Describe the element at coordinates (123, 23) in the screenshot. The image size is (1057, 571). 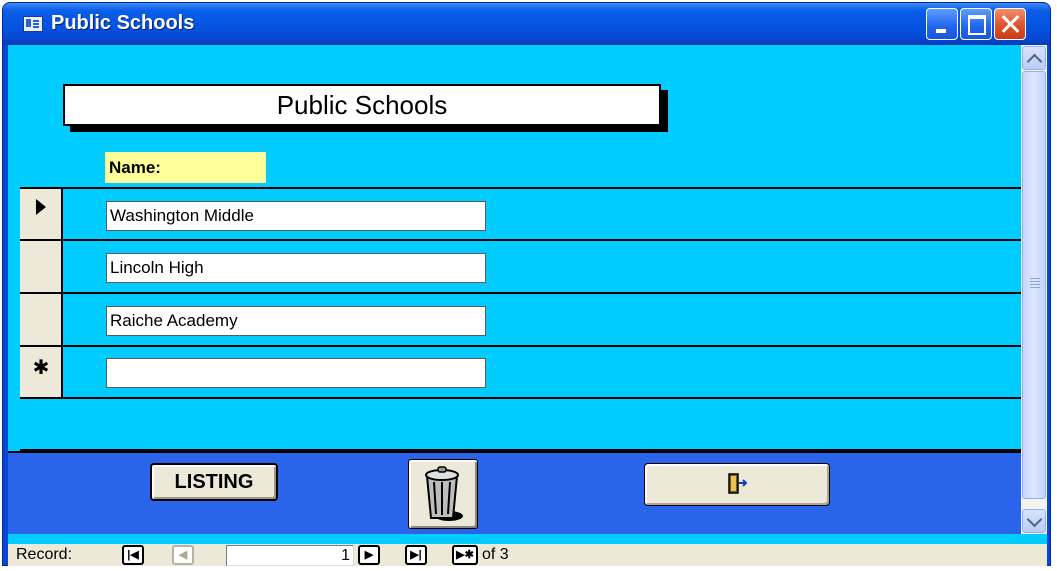
I see `window-title: Public Schools` at that location.